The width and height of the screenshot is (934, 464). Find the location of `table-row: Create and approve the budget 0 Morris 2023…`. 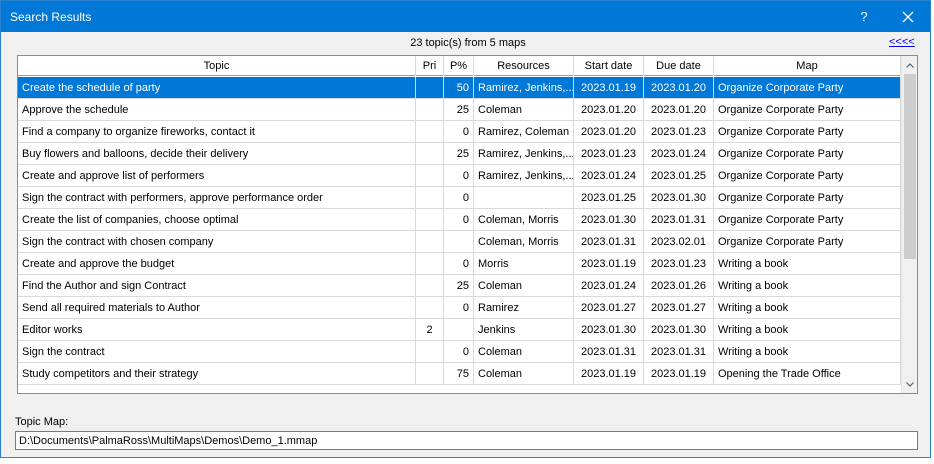

table-row: Create and approve the budget 0 Morris 2023… is located at coordinates (459, 264).